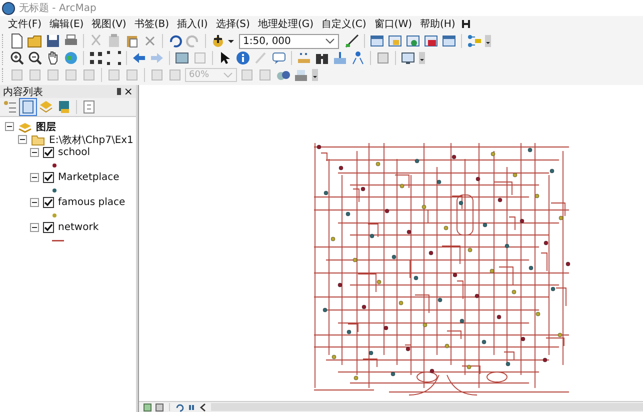 The height and width of the screenshot is (412, 643). I want to click on catalog-icon, so click(395, 41).